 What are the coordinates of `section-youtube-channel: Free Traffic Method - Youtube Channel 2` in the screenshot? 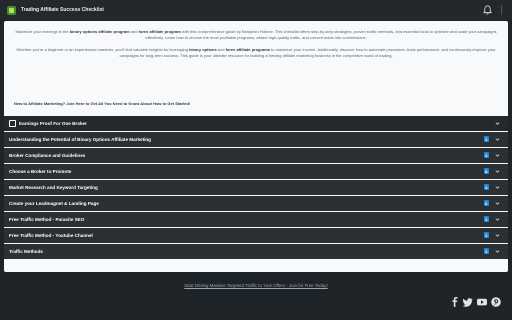 It's located at (256, 235).